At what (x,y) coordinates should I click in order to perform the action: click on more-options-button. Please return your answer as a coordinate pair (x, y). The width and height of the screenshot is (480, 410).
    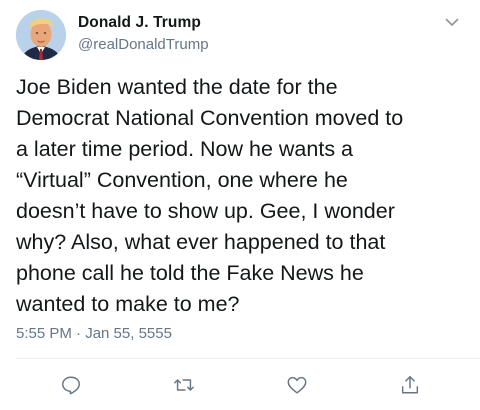
    Looking at the image, I should click on (452, 22).